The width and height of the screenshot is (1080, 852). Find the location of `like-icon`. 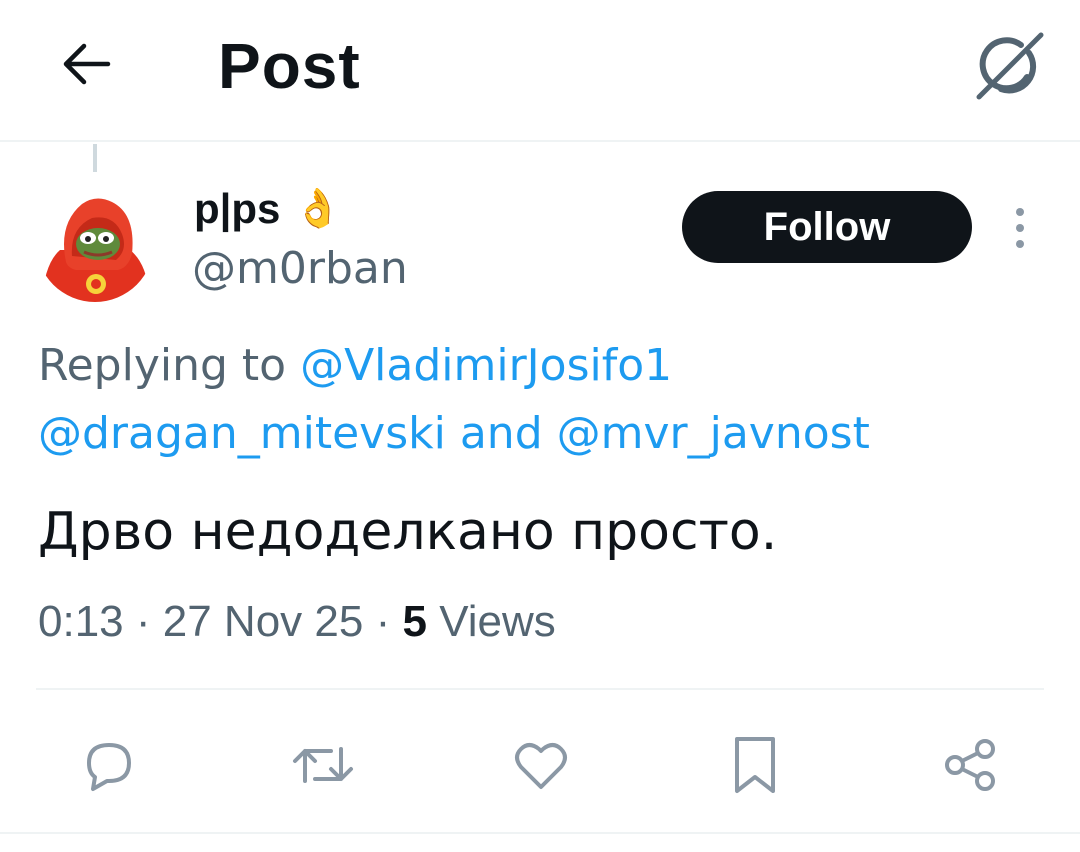

like-icon is located at coordinates (541, 766).